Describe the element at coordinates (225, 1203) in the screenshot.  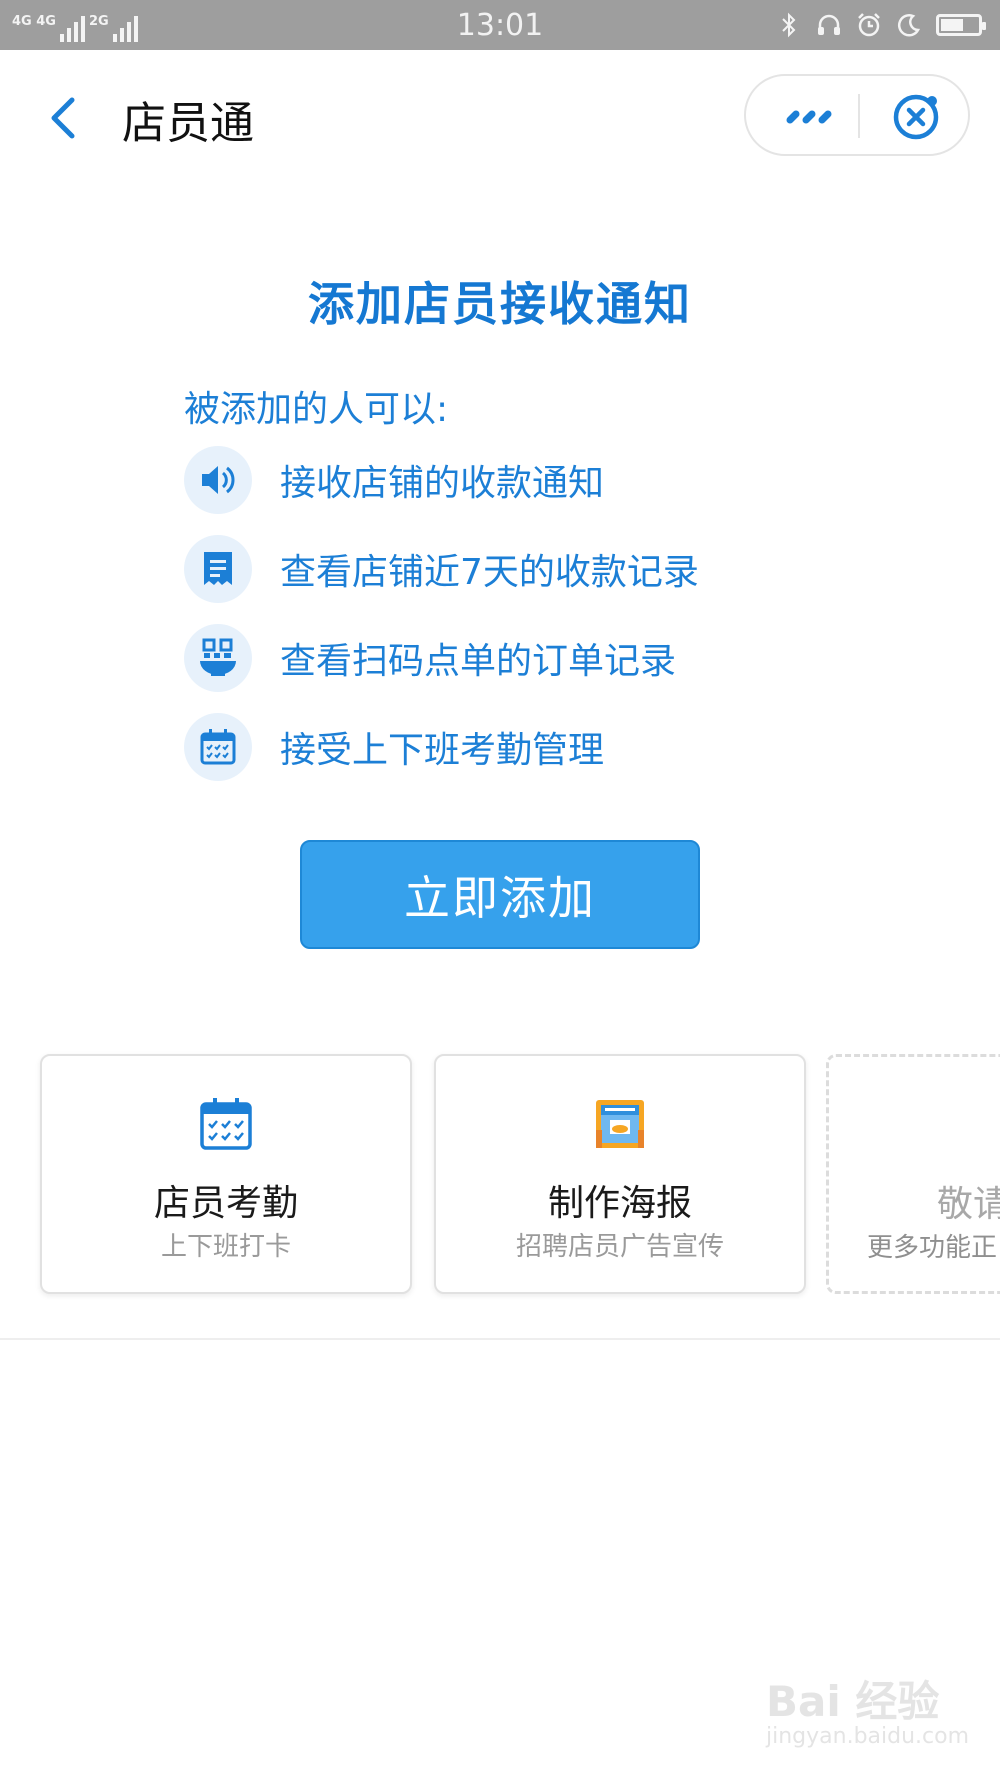
I see `card-title: 店员考勤` at that location.